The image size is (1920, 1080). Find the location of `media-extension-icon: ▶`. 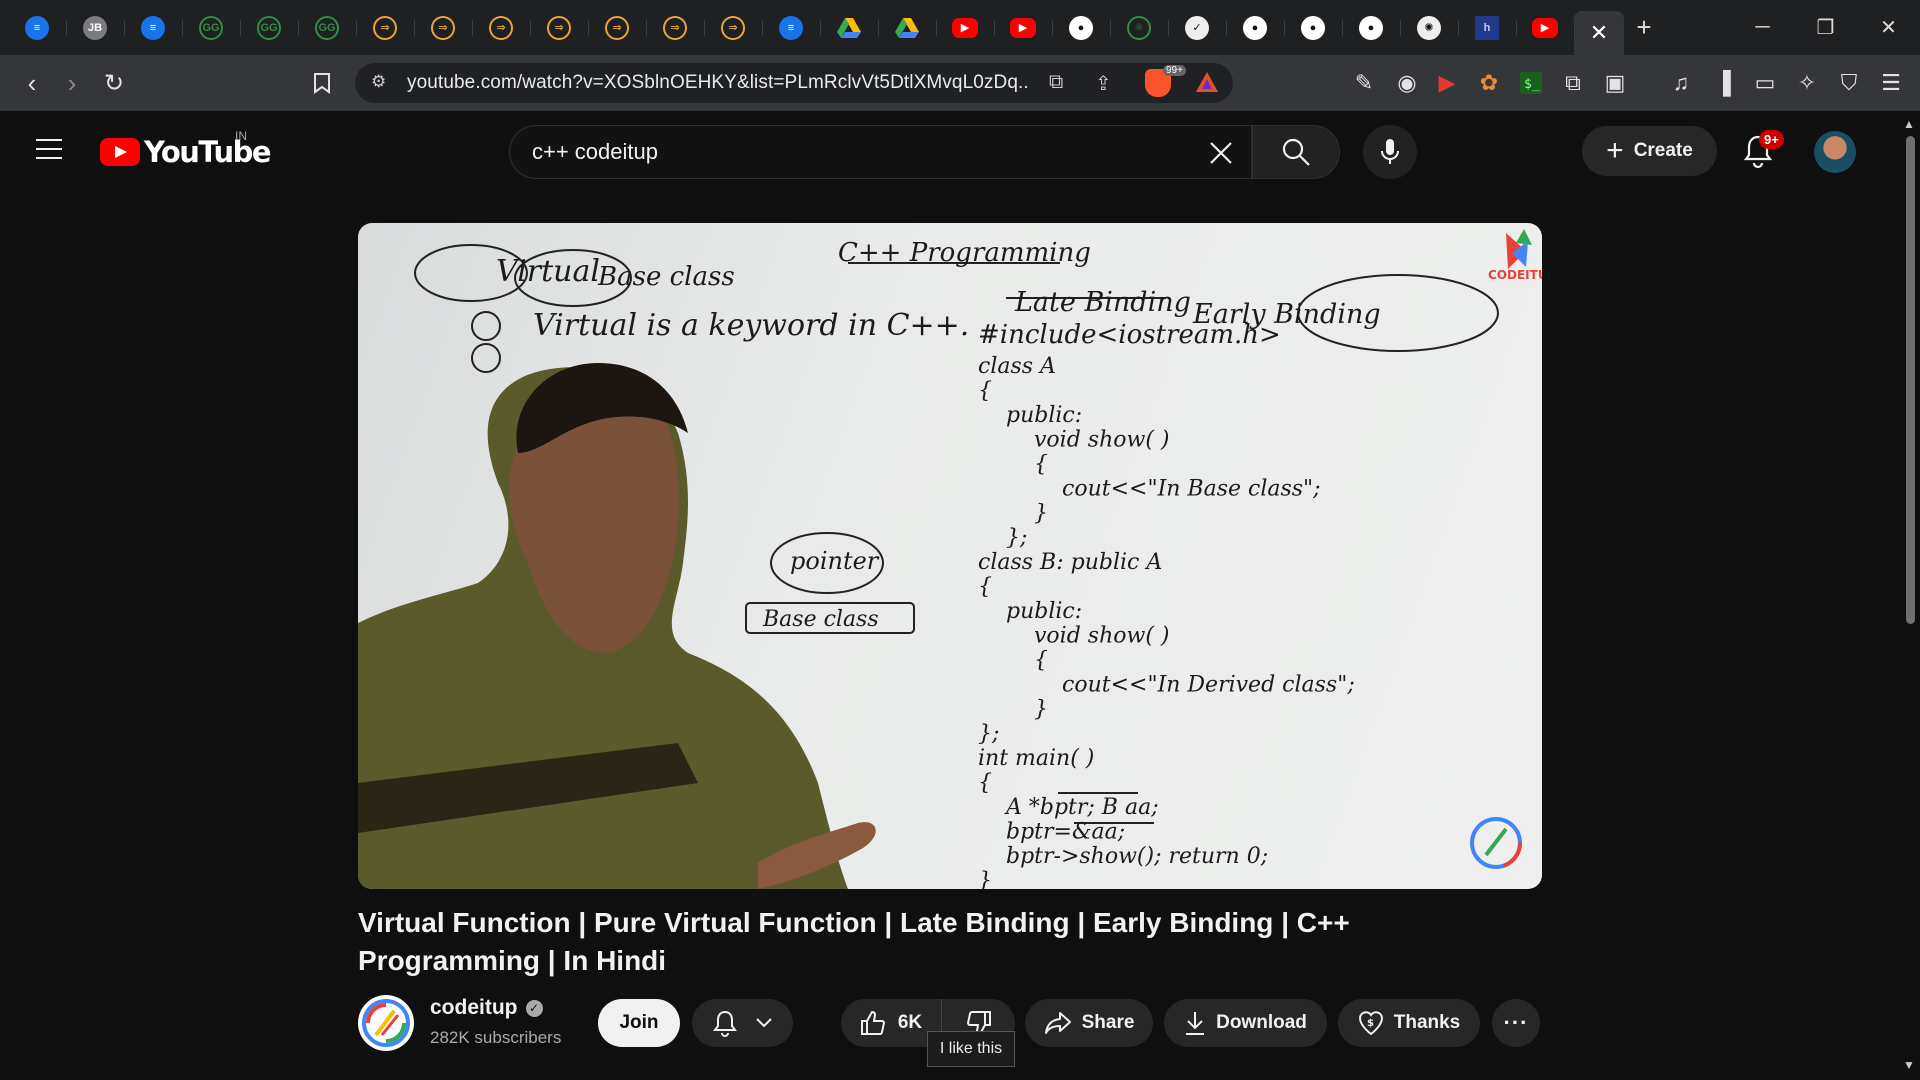

media-extension-icon: ▶ is located at coordinates (1447, 83).